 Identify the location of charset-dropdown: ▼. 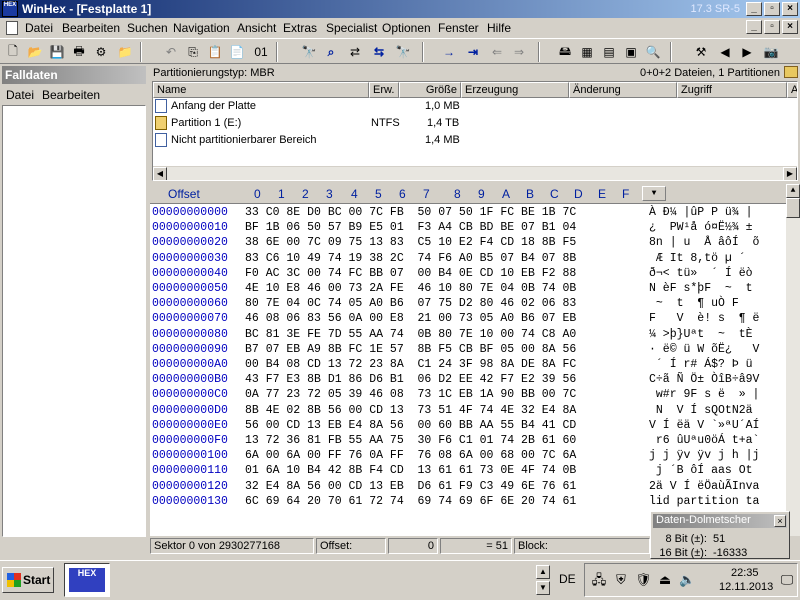
(654, 193).